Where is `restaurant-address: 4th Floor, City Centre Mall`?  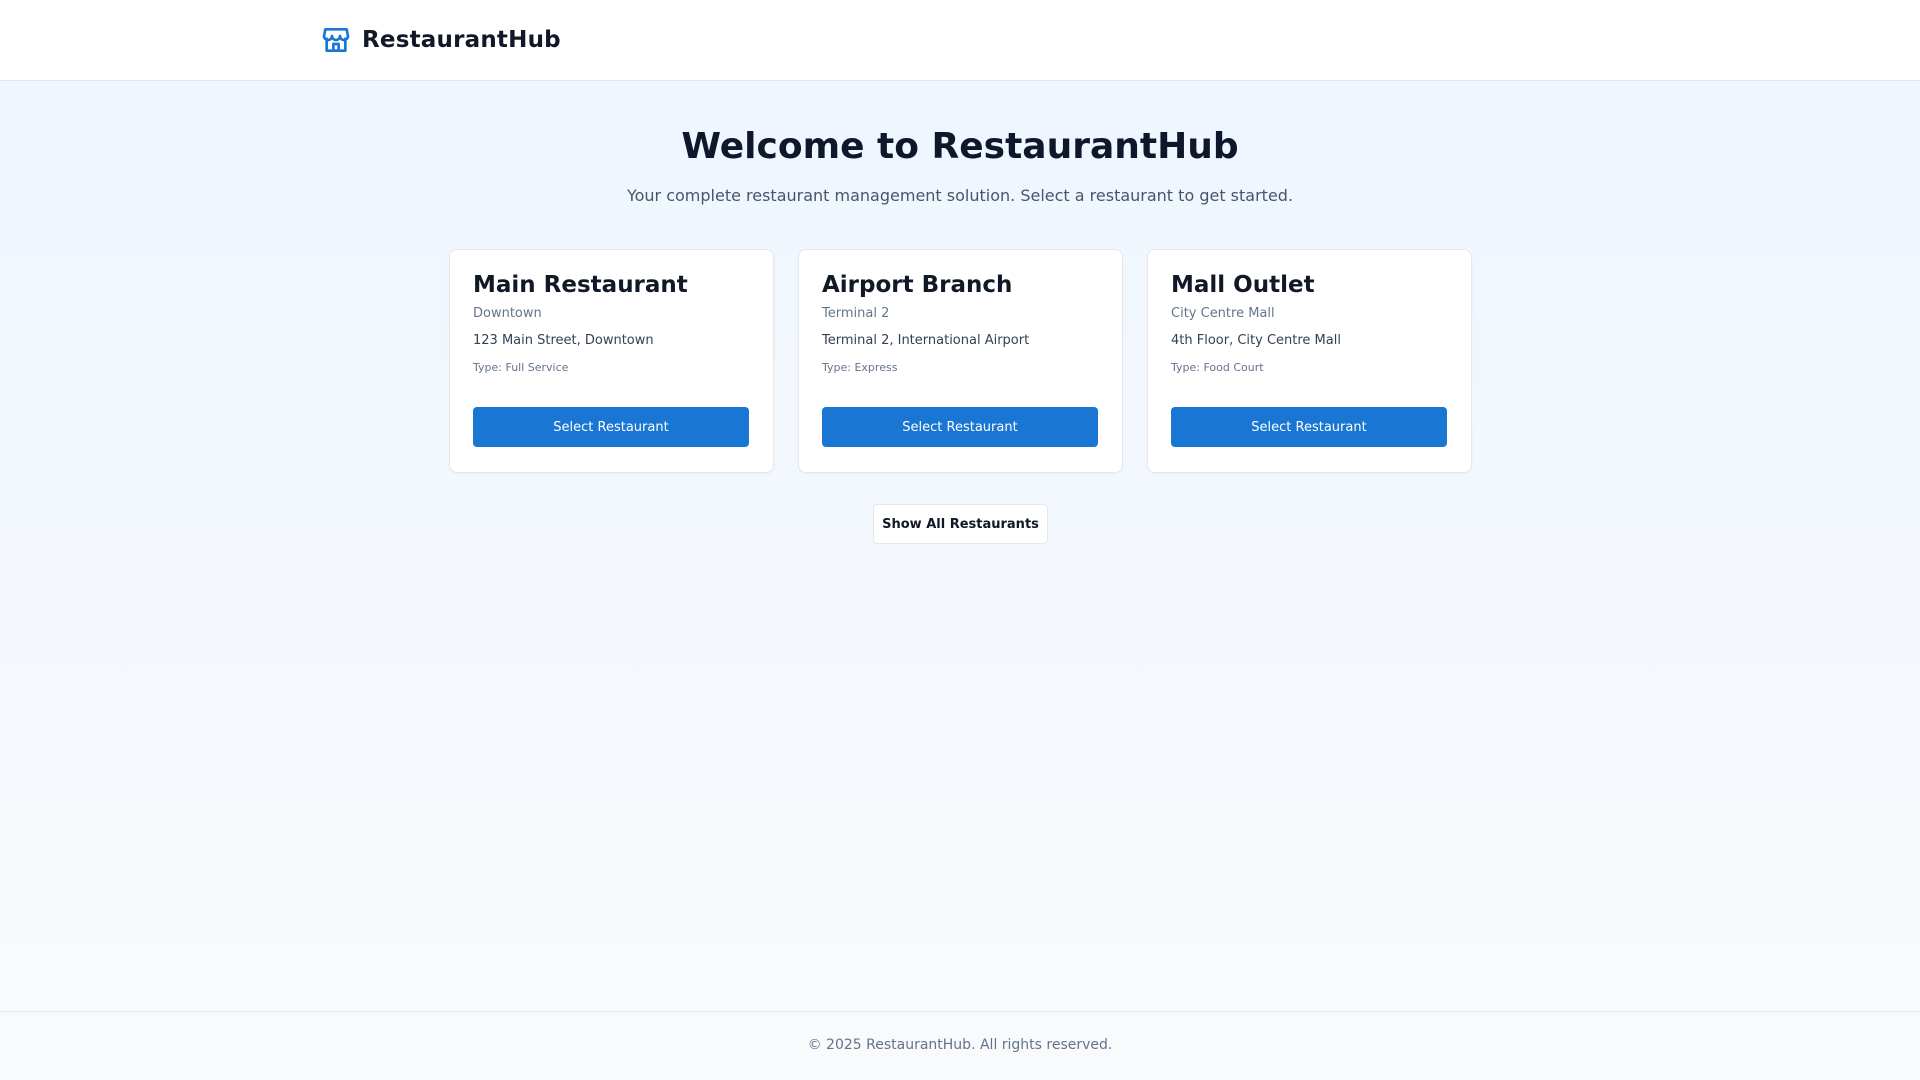
restaurant-address: 4th Floor, City Centre Mall is located at coordinates (1256, 340).